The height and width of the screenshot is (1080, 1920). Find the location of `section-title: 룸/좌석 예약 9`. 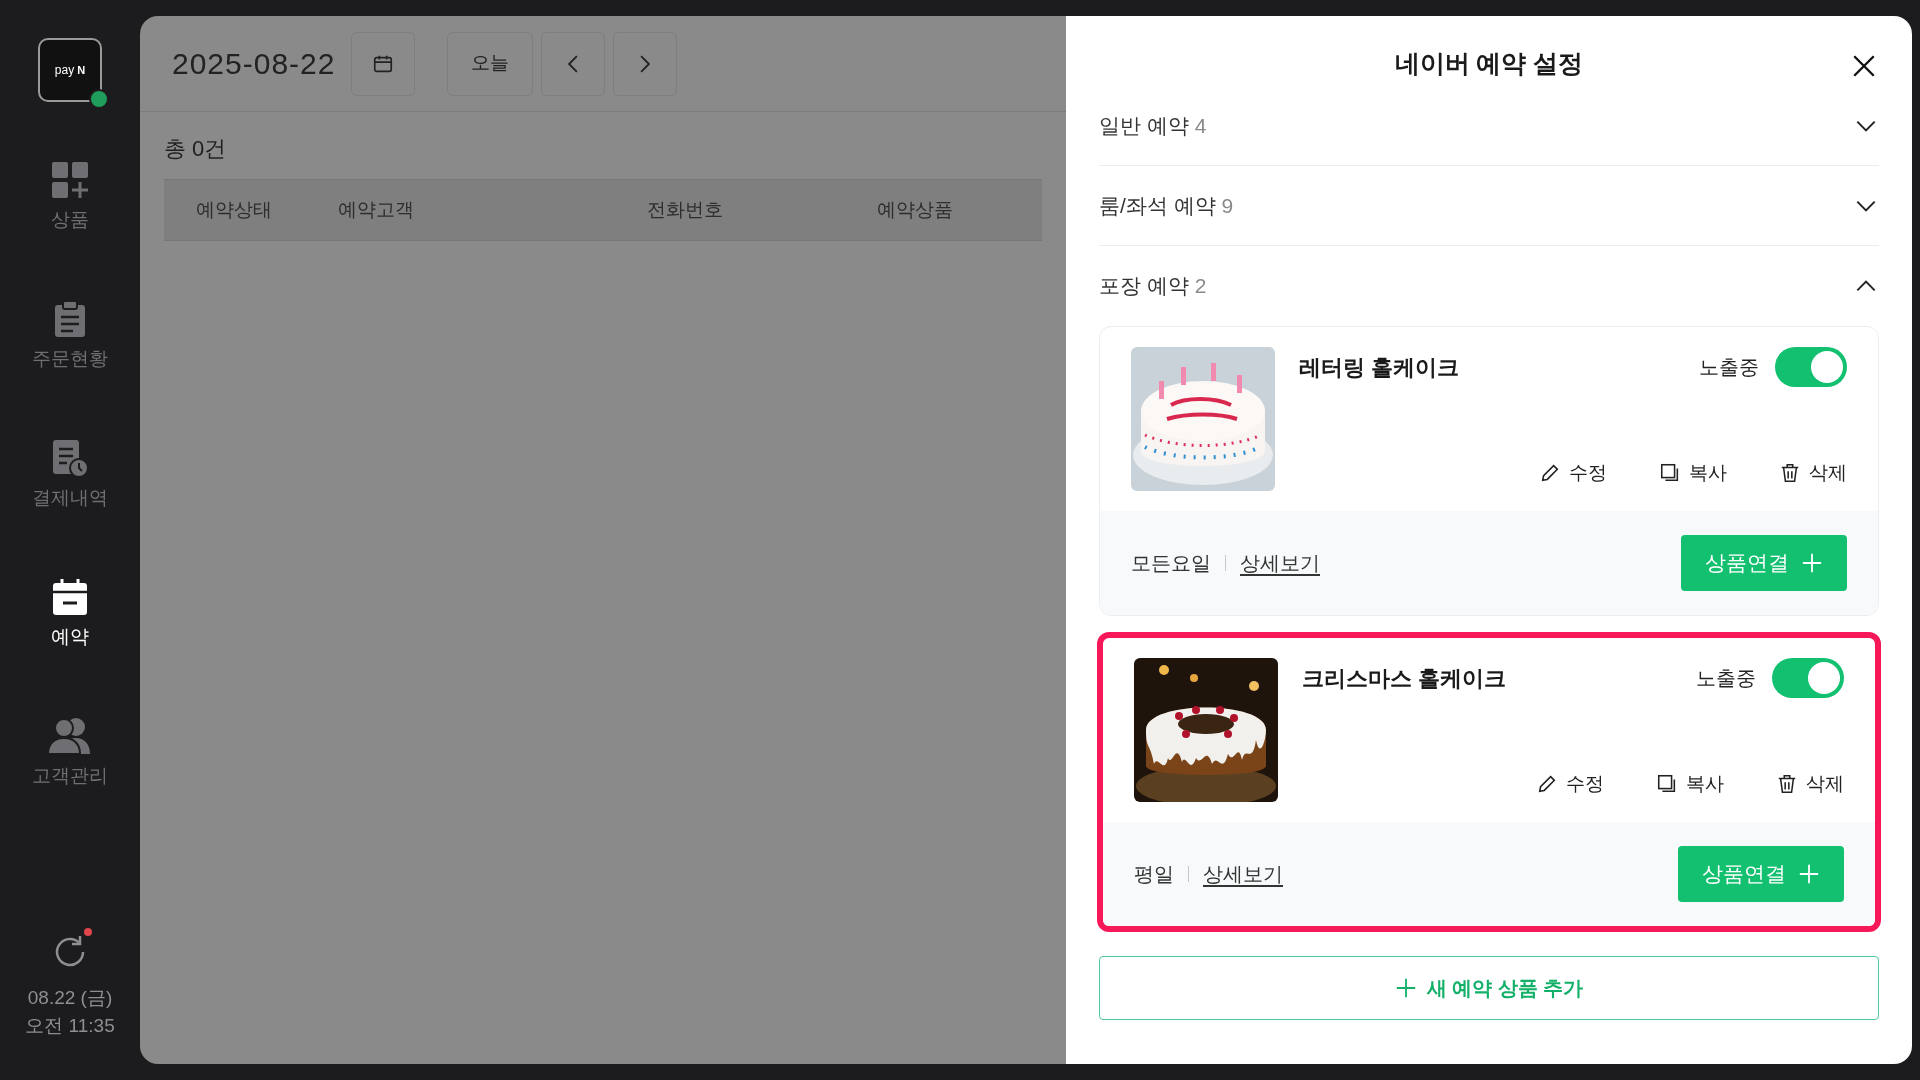

section-title: 룸/좌석 예약 9 is located at coordinates (1166, 205).